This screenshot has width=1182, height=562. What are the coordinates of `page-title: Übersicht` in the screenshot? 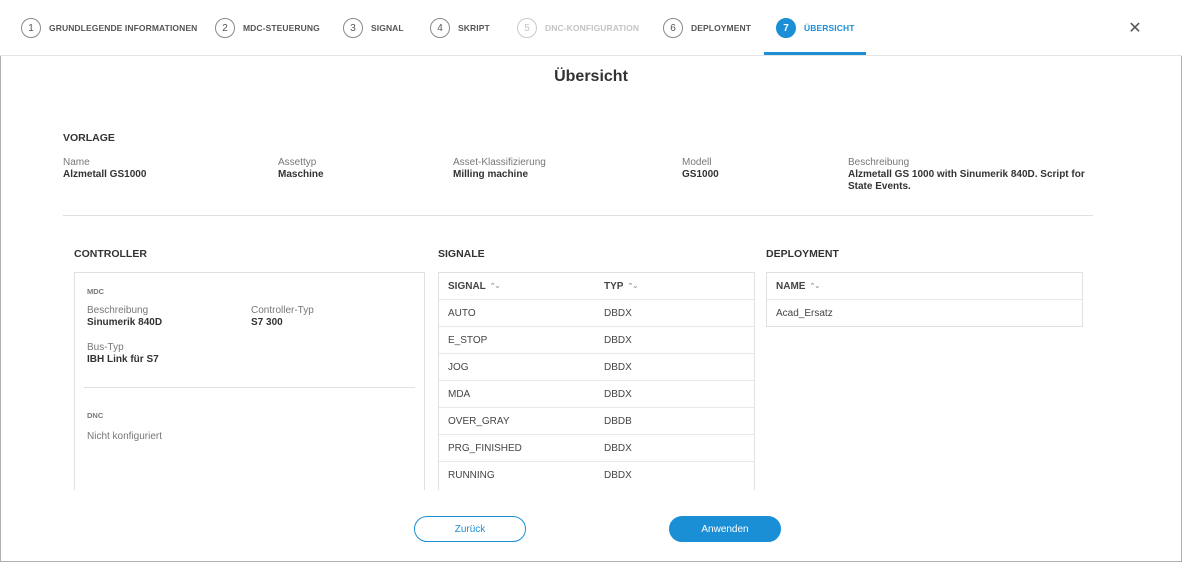 It's located at (591, 76).